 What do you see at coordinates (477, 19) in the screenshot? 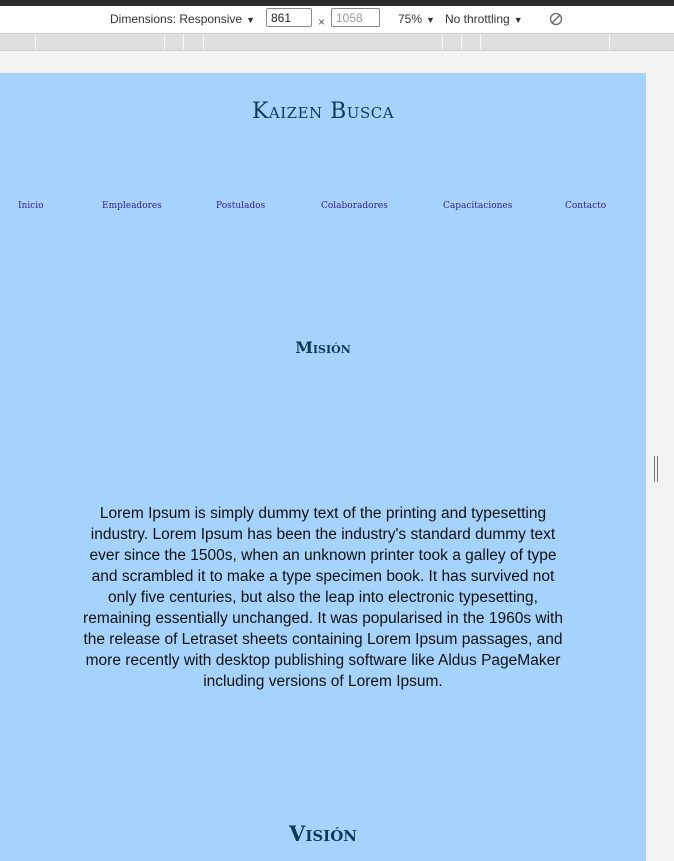
I see `throttling-label: No throttling` at bounding box center [477, 19].